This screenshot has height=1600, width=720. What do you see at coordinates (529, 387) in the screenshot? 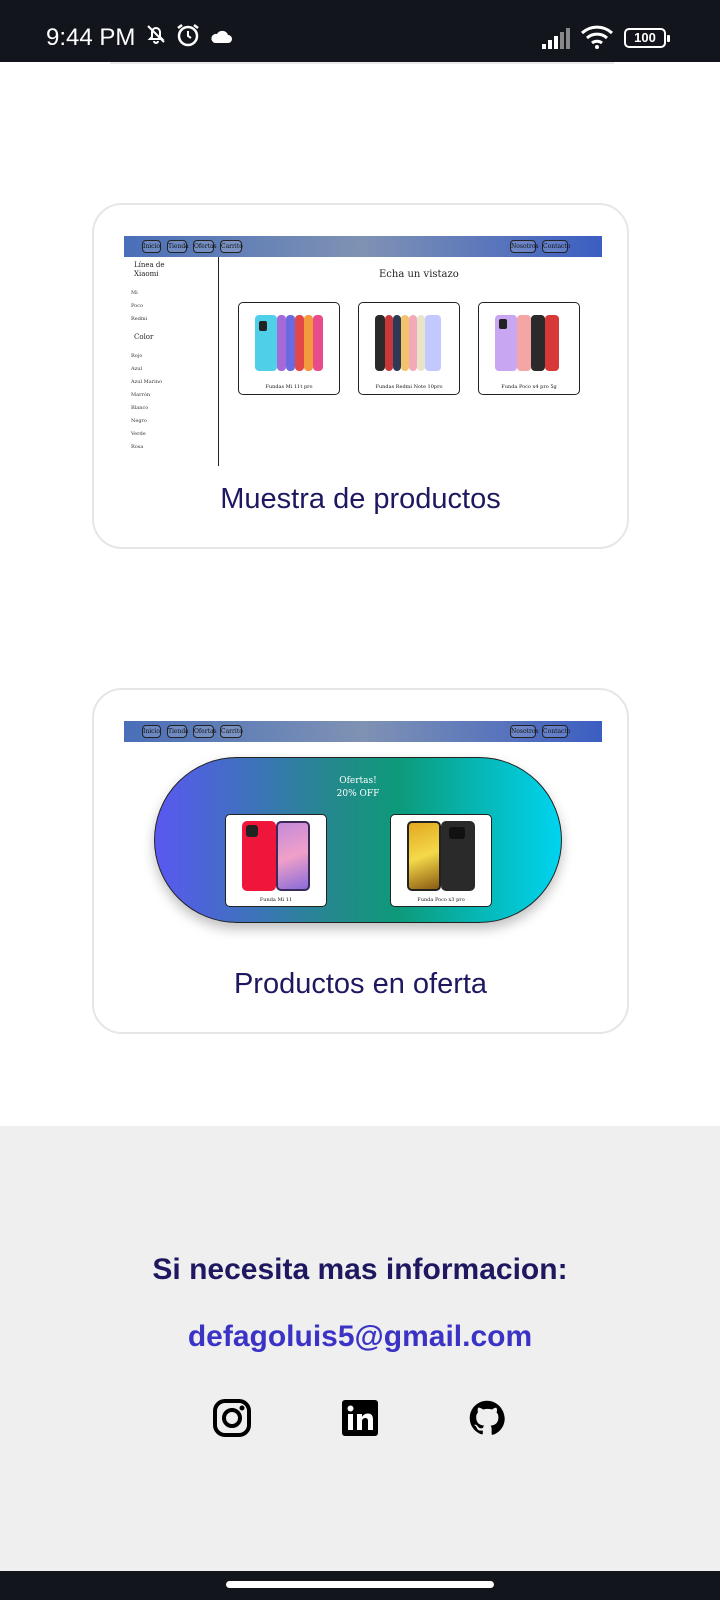
I see `mini-product-label: Funda Poco x4 pro 5g` at bounding box center [529, 387].